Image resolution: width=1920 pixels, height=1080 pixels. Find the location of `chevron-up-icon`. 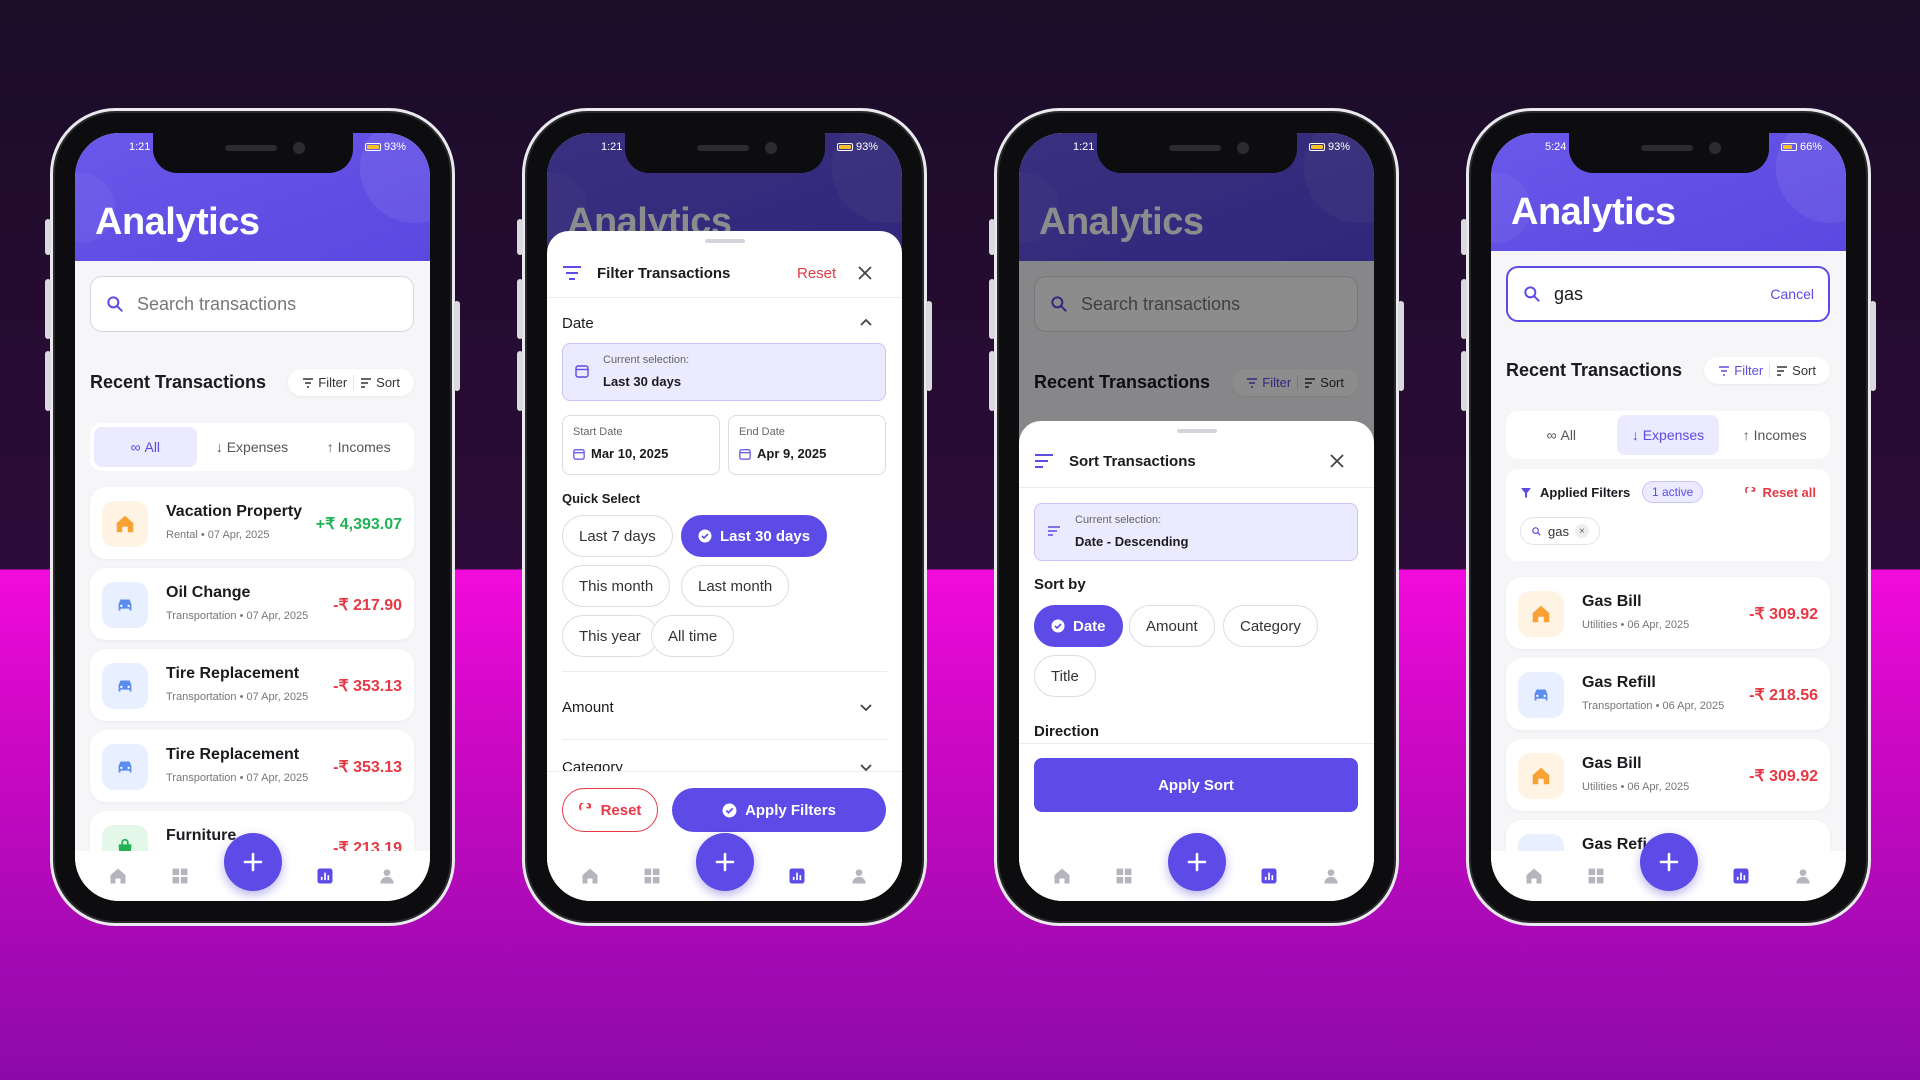

chevron-up-icon is located at coordinates (866, 322).